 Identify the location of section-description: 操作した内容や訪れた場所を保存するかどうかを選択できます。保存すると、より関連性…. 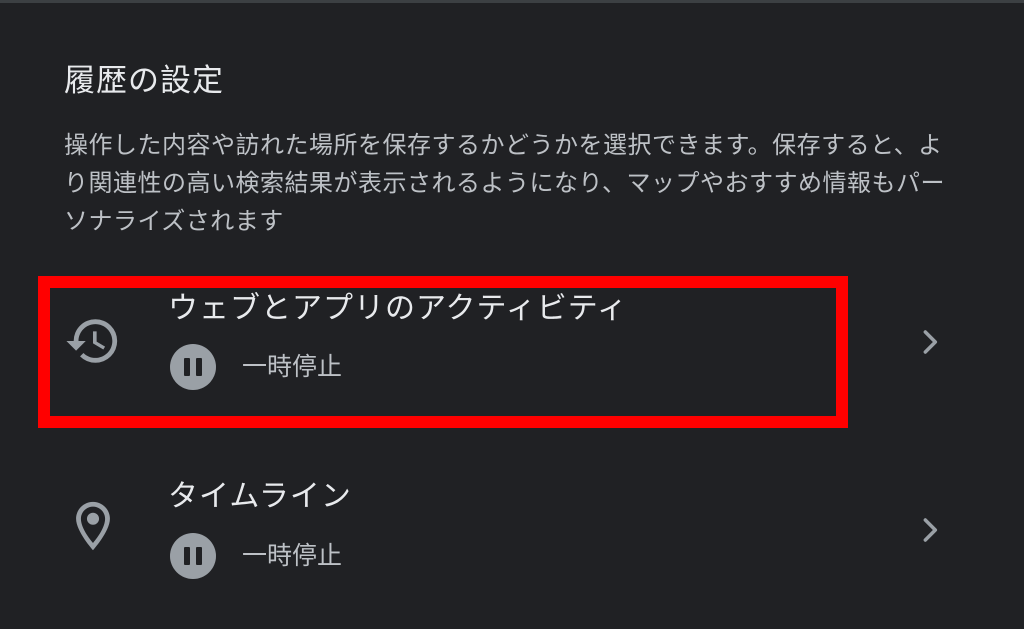
(505, 183).